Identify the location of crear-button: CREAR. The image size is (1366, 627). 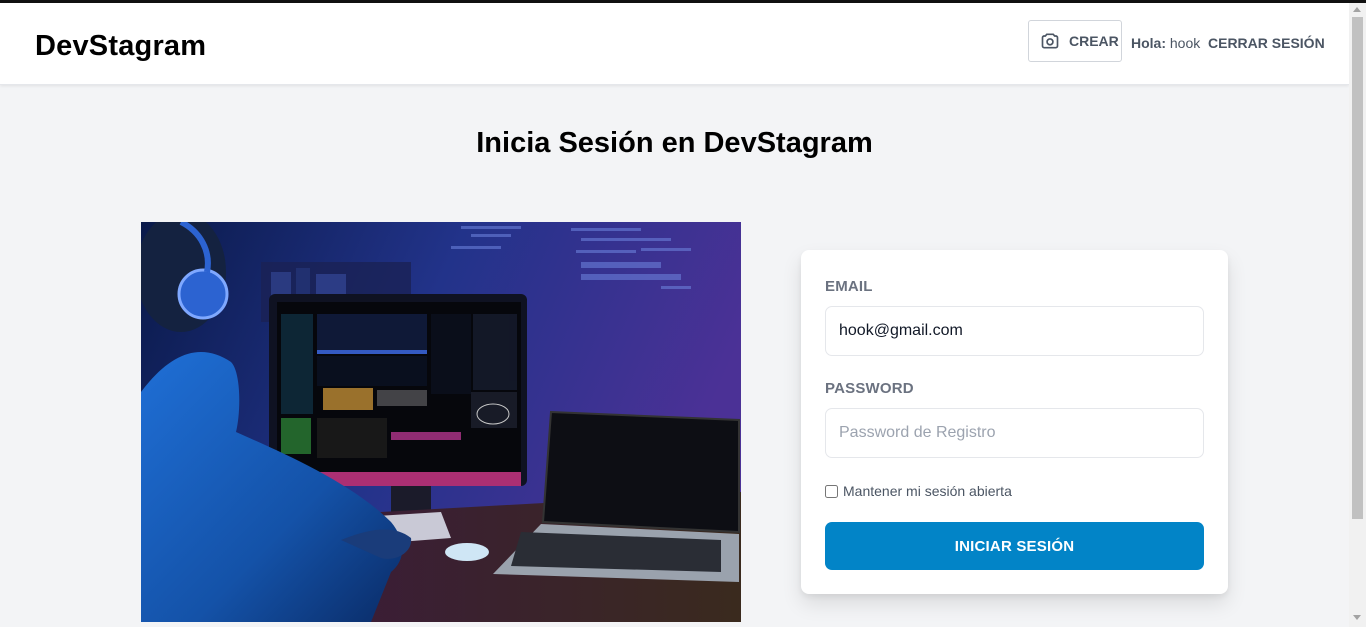
(1075, 41).